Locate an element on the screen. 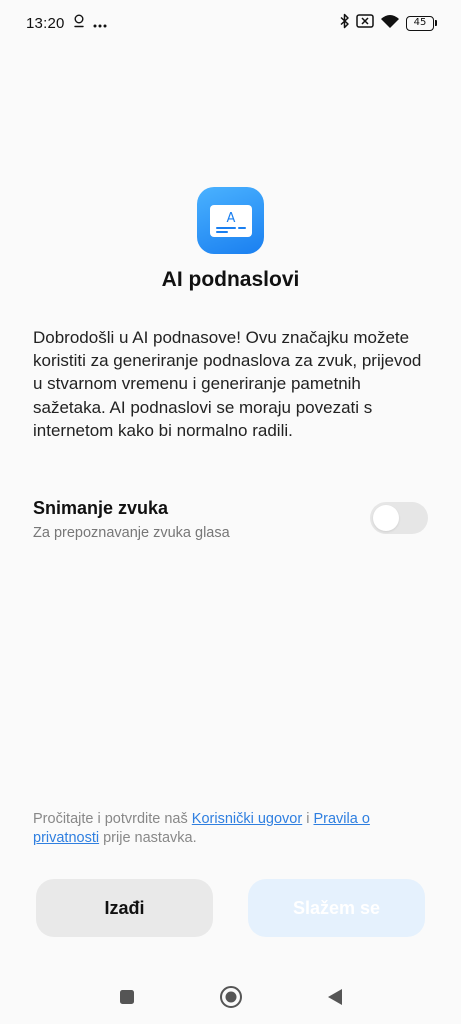 The height and width of the screenshot is (1024, 461). wifi-icon is located at coordinates (390, 23).